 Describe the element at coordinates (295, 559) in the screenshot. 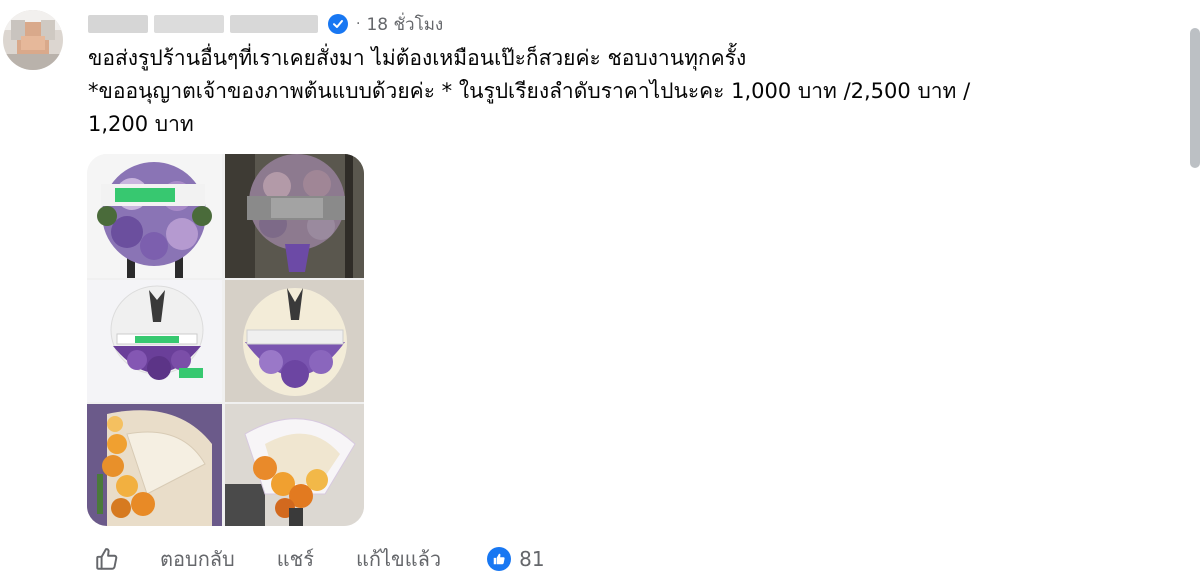

I see `share-button: แชร์` at that location.